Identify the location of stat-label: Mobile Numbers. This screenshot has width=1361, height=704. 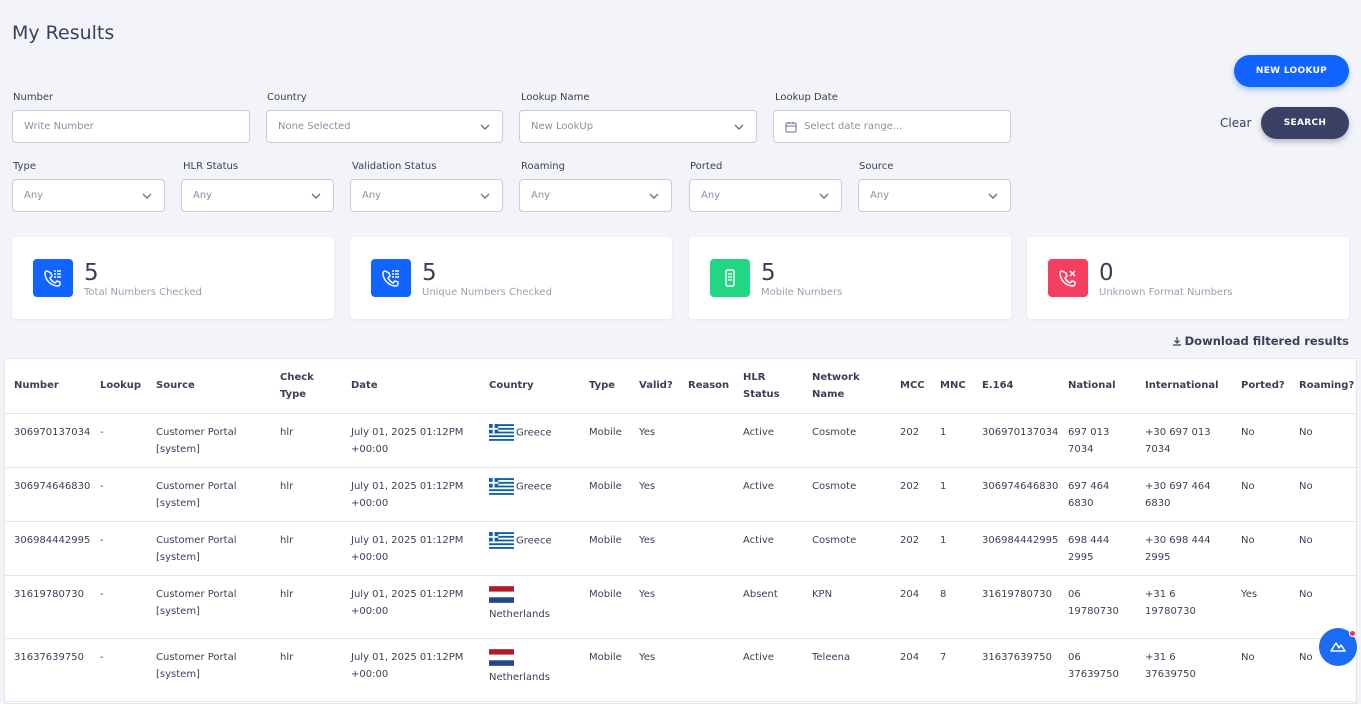
(802, 292).